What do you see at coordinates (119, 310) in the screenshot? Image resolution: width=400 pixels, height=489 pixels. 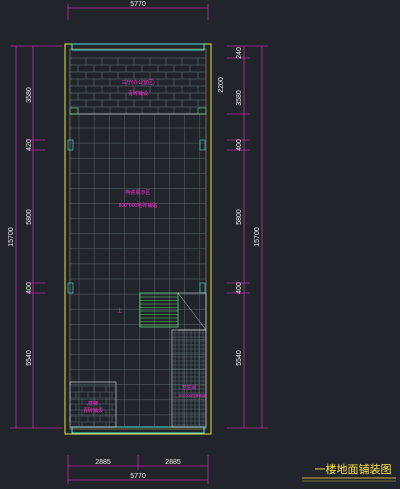 I see `stair-up-mark: 上` at bounding box center [119, 310].